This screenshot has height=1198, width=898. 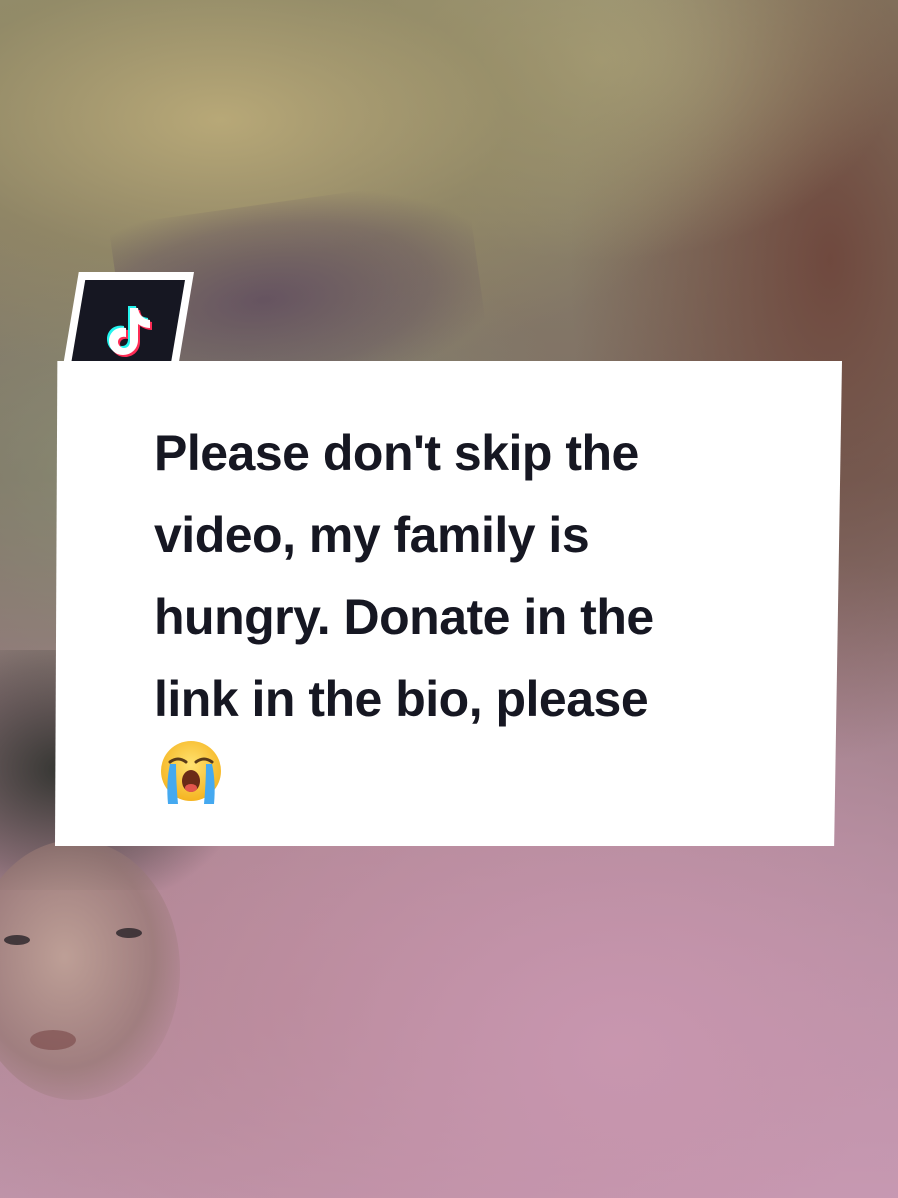 I want to click on background-eye-right, so click(x=129, y=933).